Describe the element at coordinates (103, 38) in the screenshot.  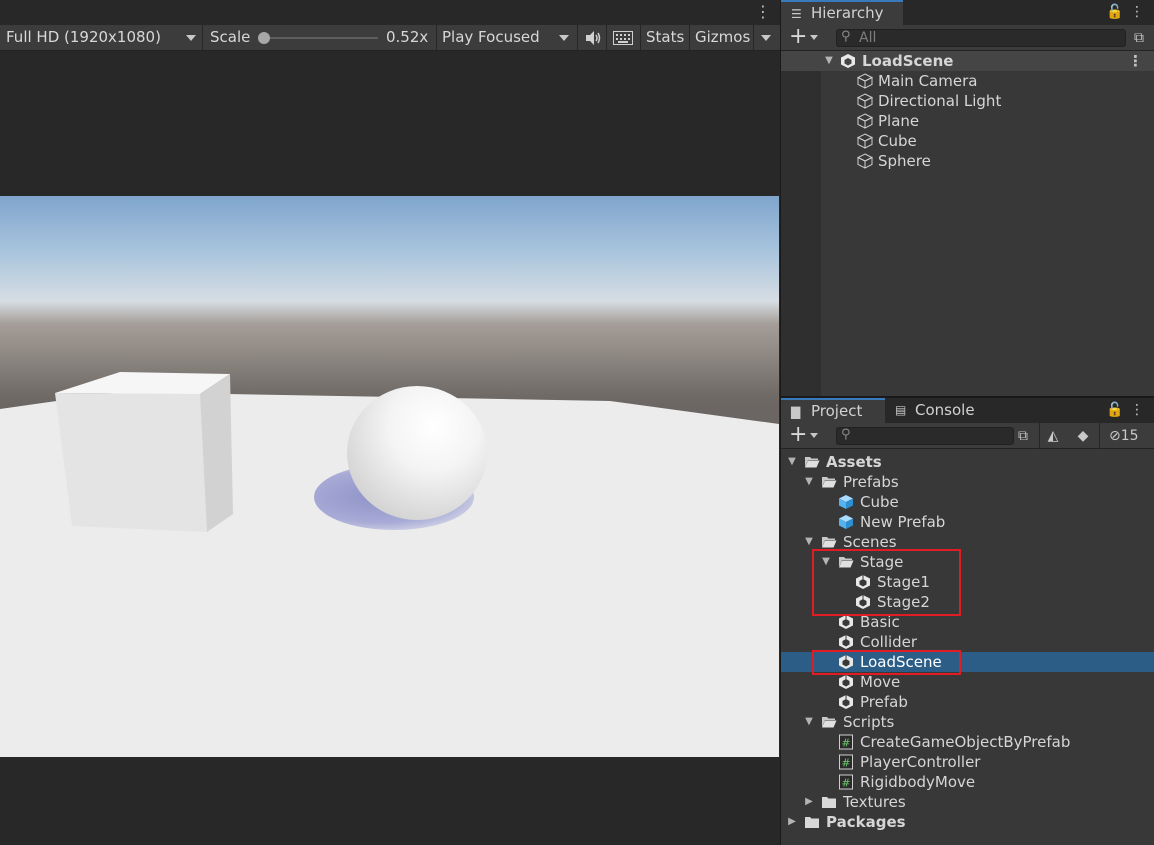
I see `resolution-dropdown: Full HD (1920x1080)` at that location.